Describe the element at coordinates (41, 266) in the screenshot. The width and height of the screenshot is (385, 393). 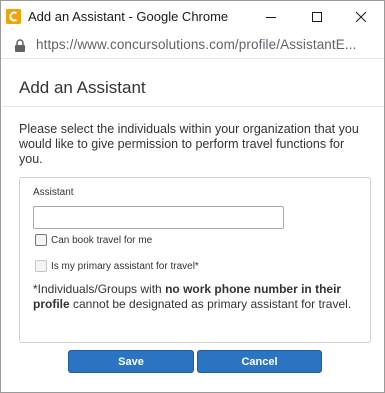
I see `primary-assistant-checkbox` at that location.